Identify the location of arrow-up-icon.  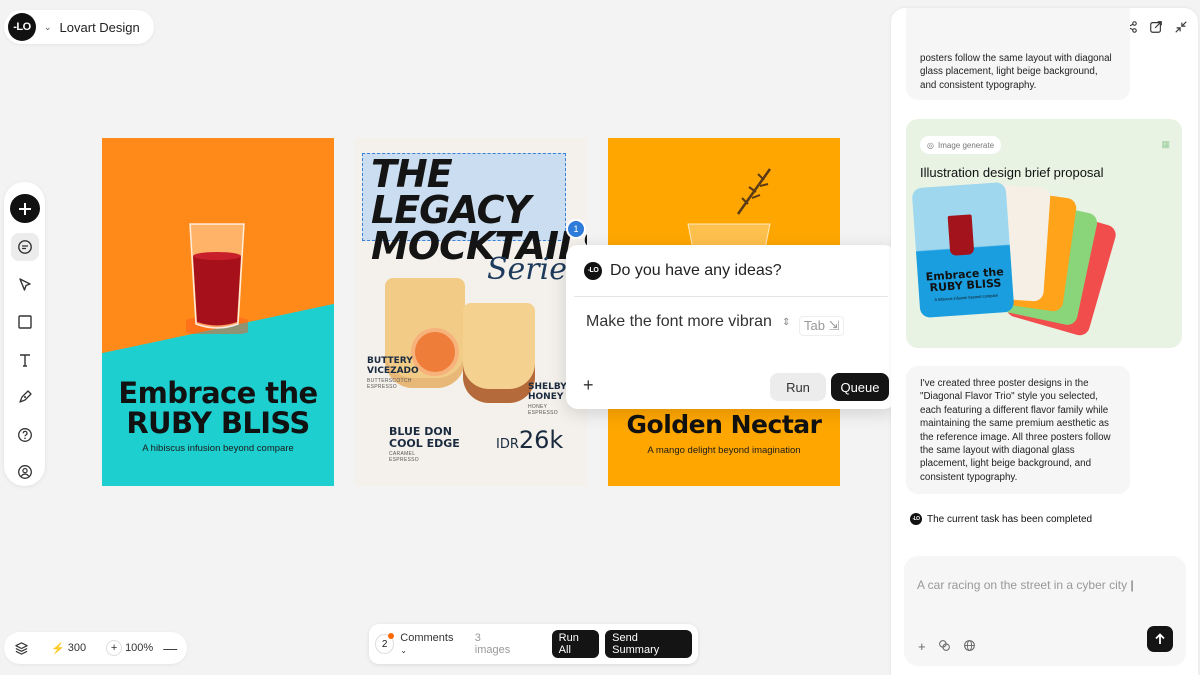
(1160, 638).